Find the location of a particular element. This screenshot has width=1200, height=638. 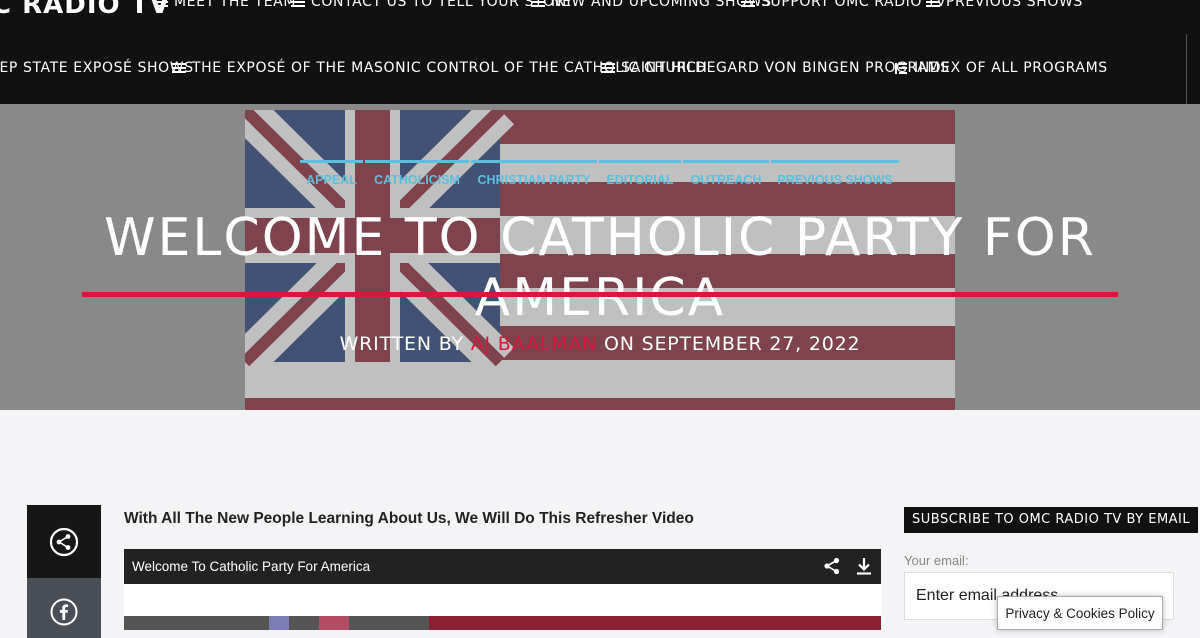

byline-prefix: WRITTEN BY is located at coordinates (405, 344).